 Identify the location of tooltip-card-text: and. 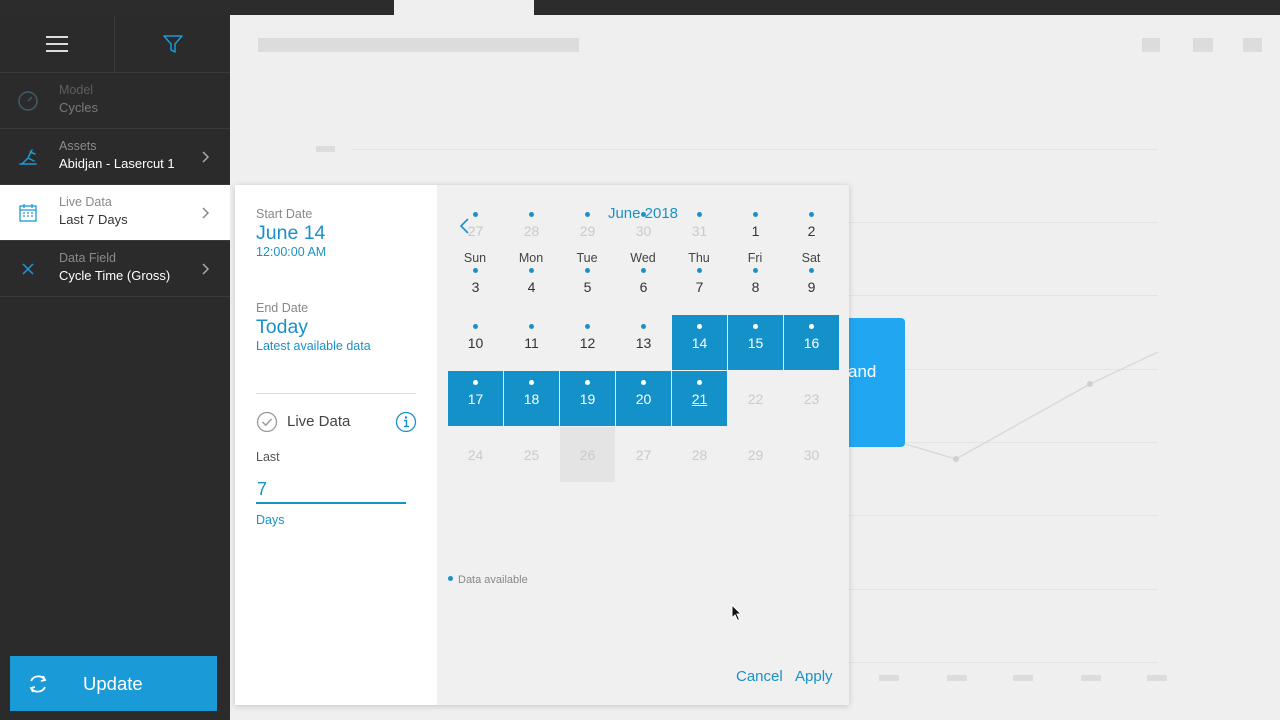
(862, 371).